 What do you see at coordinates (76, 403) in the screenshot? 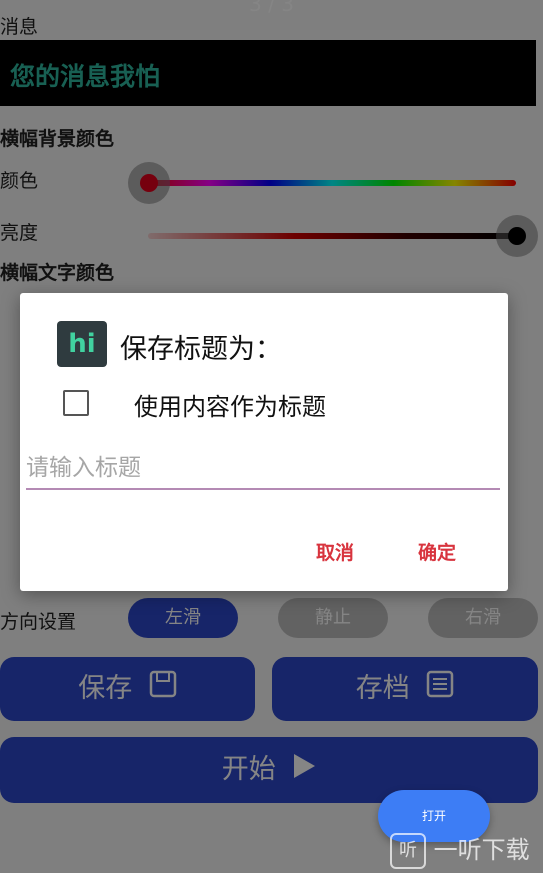
I see `use-content-as-title-checkbox` at bounding box center [76, 403].